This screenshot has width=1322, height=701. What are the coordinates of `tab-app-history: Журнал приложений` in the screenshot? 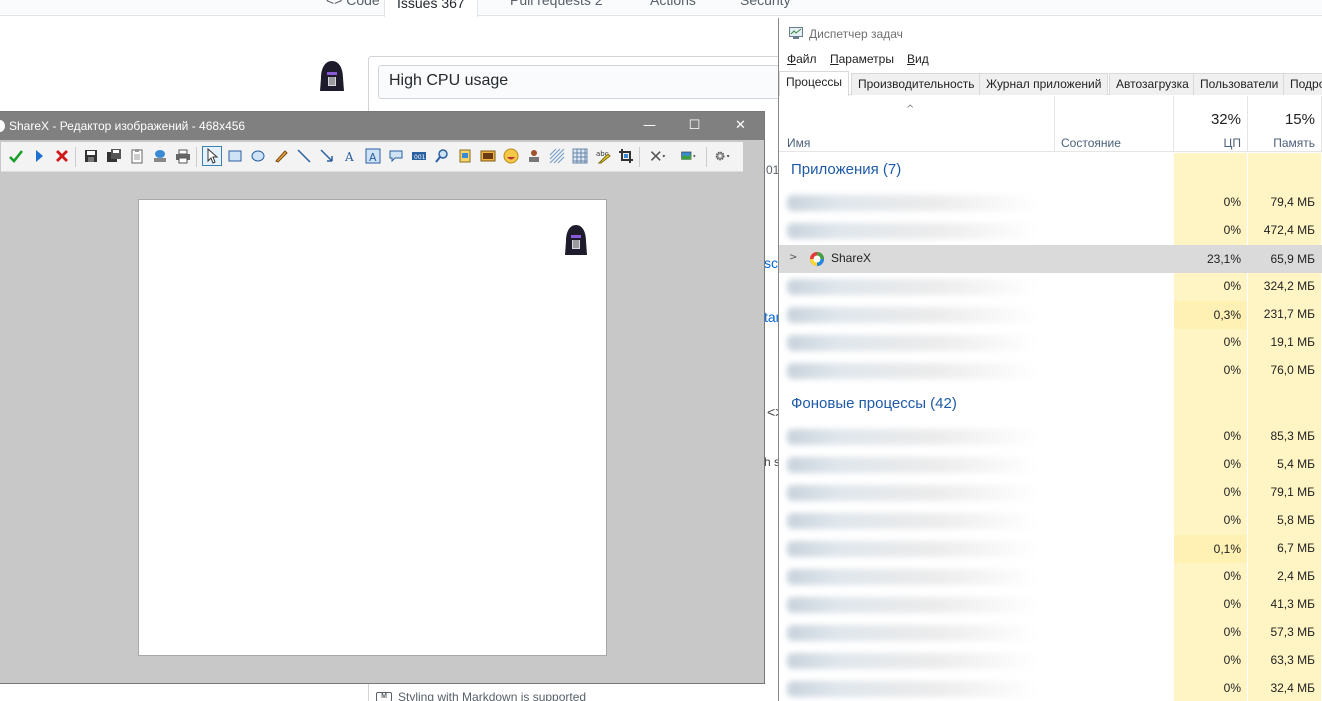 It's located at (1044, 84).